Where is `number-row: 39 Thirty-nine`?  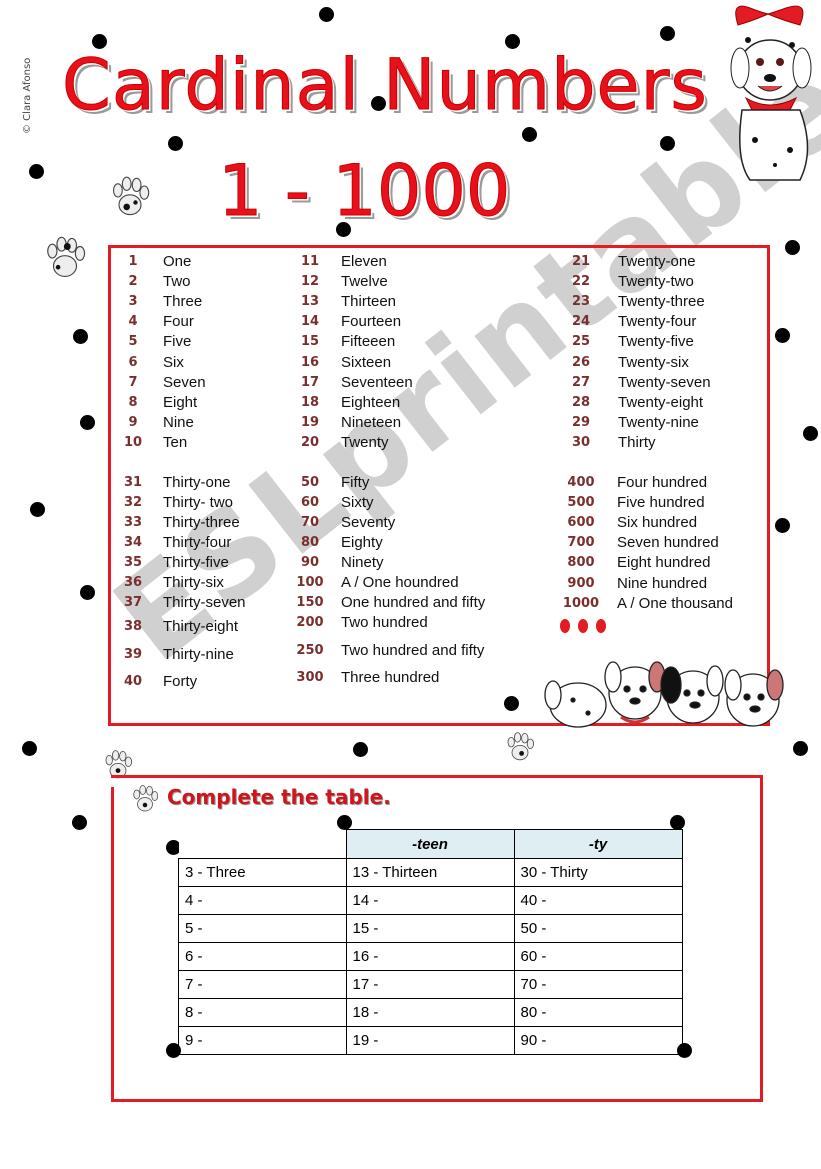
number-row: 39 Thirty-nine is located at coordinates (176, 654).